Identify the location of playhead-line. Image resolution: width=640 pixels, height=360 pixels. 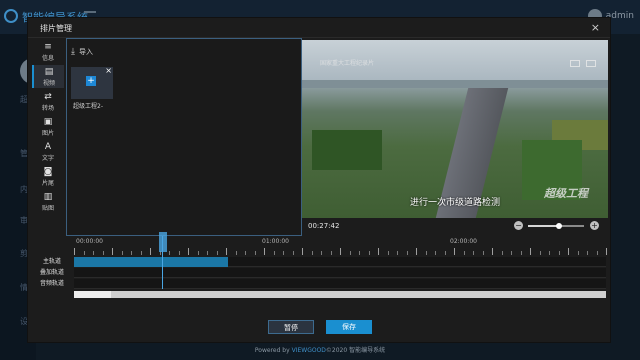
(162, 262).